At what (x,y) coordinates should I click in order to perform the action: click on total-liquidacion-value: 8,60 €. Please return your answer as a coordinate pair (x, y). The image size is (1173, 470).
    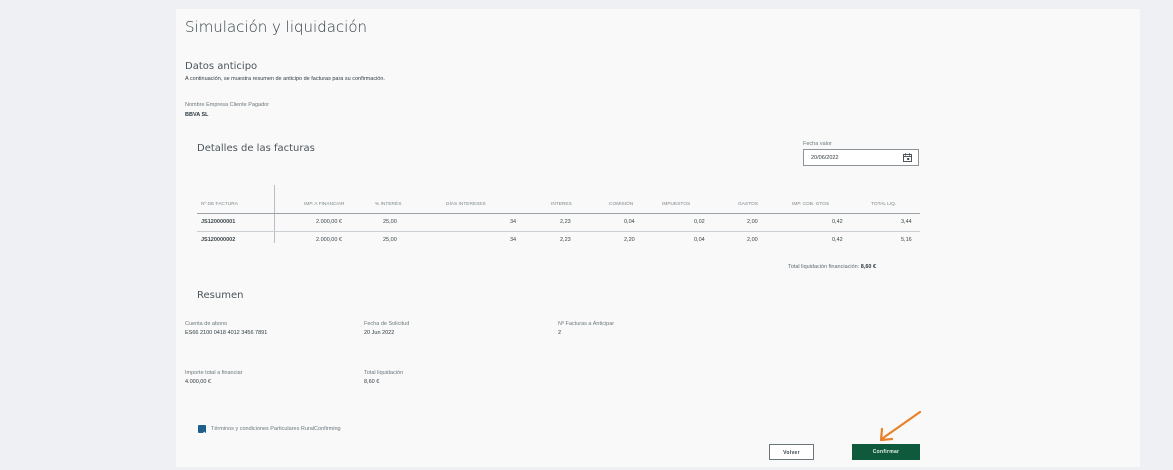
    Looking at the image, I should click on (372, 382).